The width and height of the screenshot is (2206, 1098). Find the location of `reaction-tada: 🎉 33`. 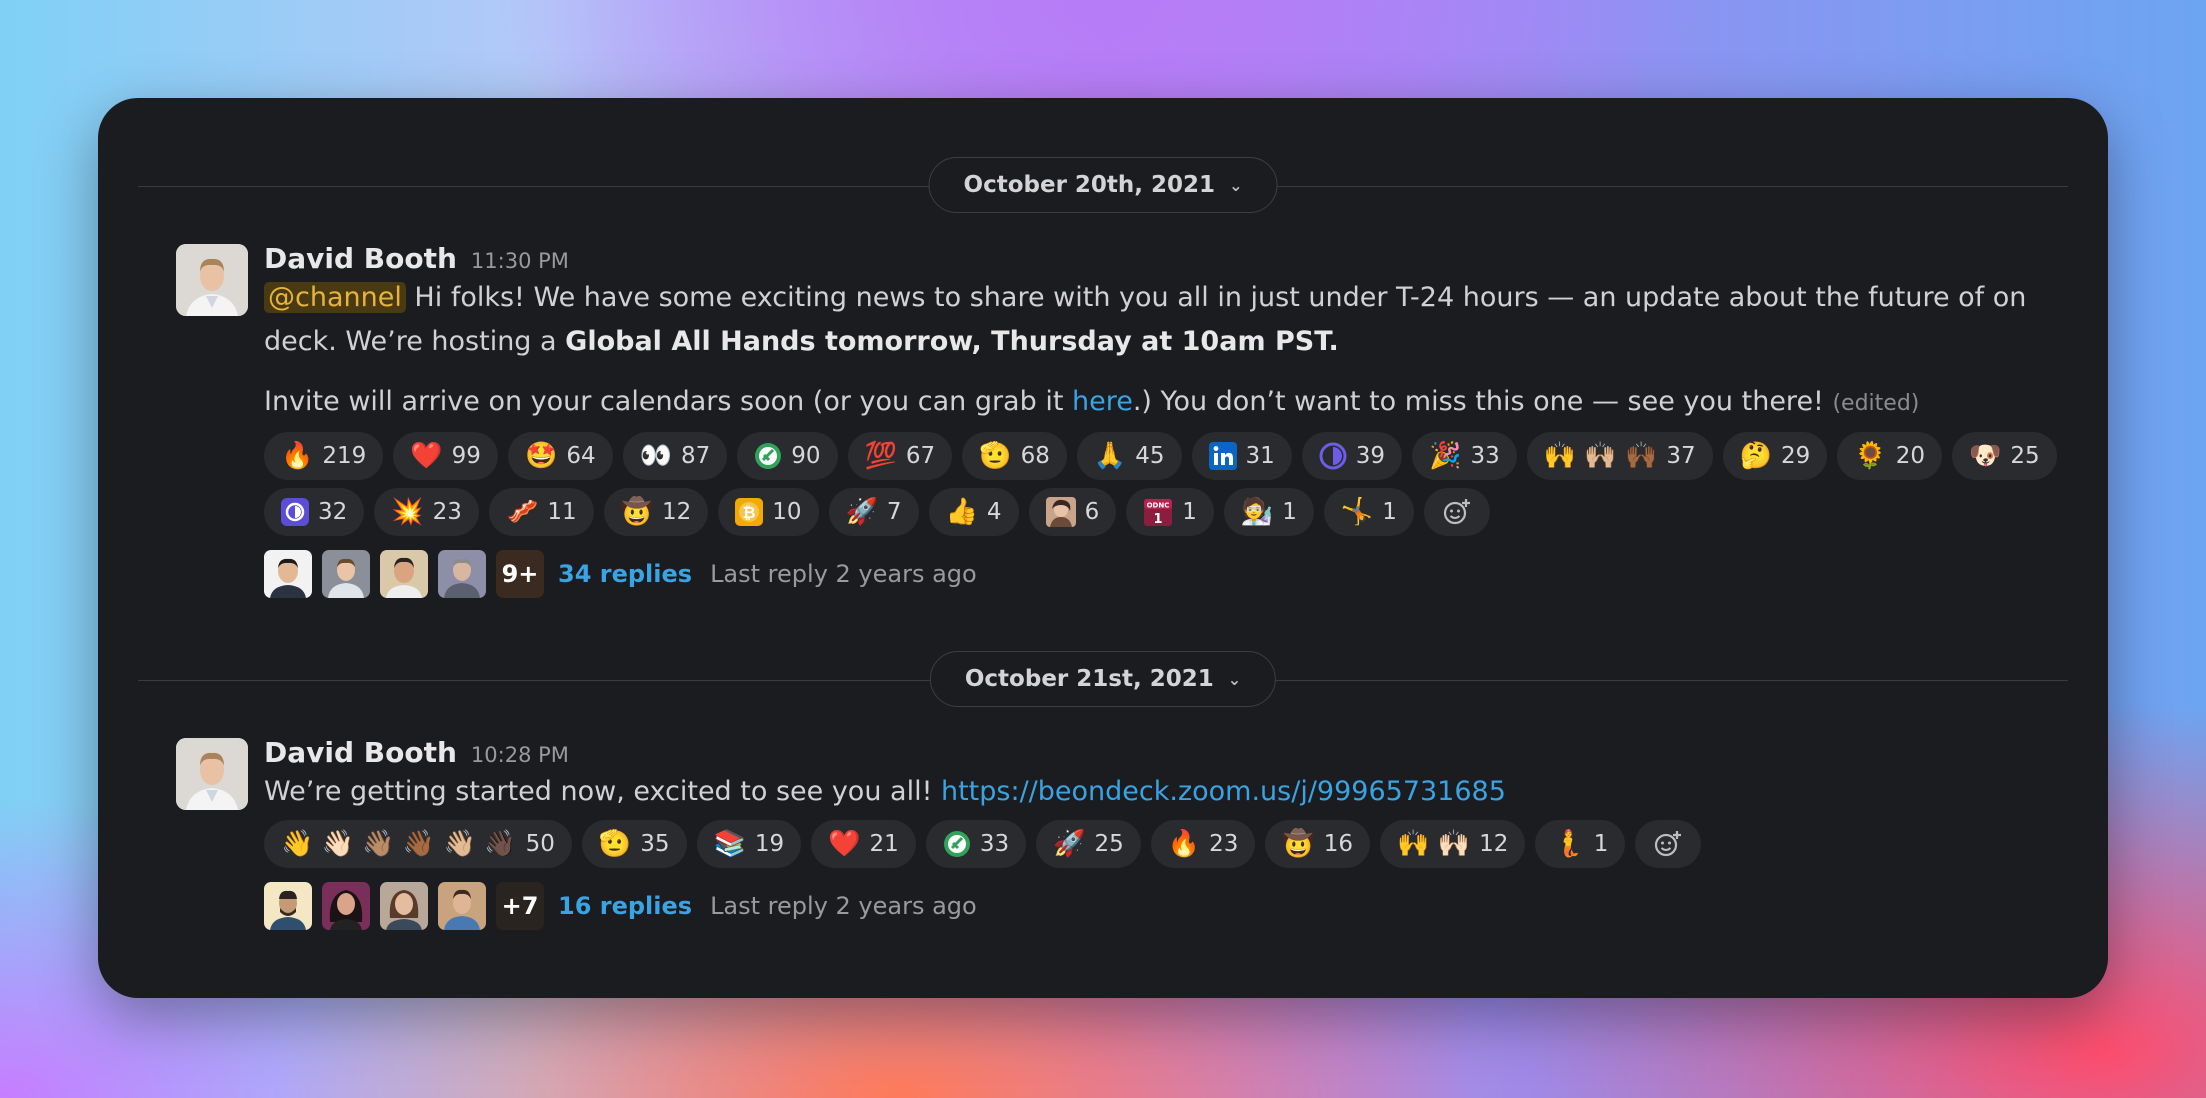

reaction-tada: 🎉 33 is located at coordinates (1464, 456).